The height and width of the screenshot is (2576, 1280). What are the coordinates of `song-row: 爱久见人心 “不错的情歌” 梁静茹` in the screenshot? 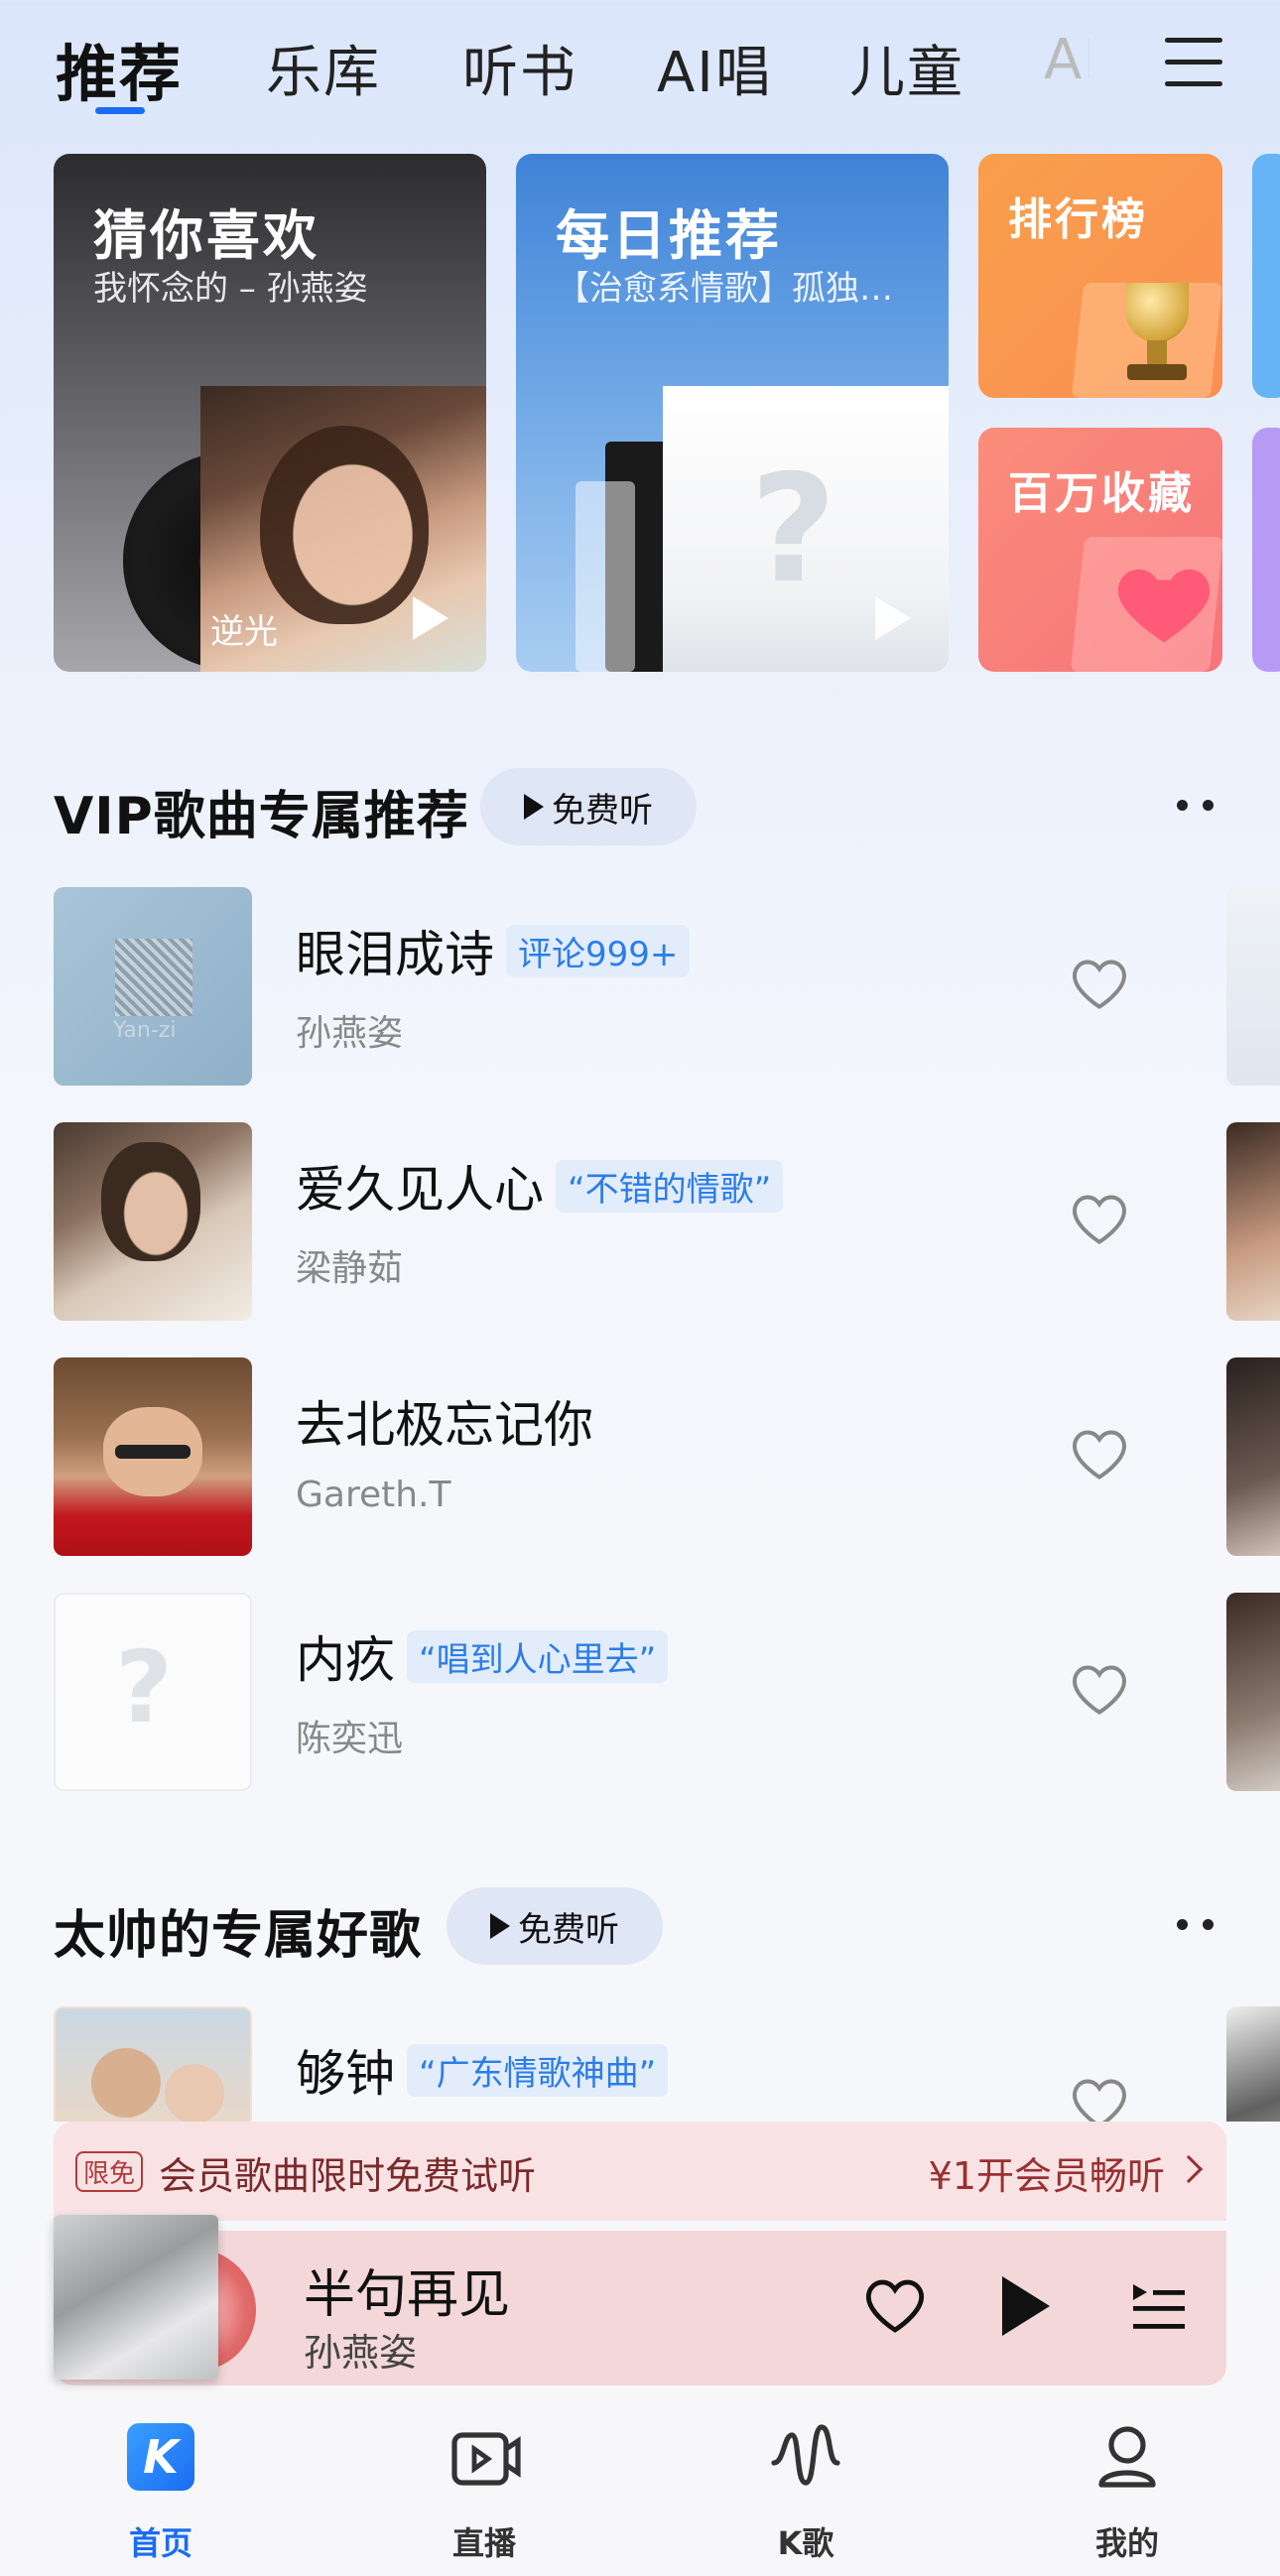 It's located at (640, 1222).